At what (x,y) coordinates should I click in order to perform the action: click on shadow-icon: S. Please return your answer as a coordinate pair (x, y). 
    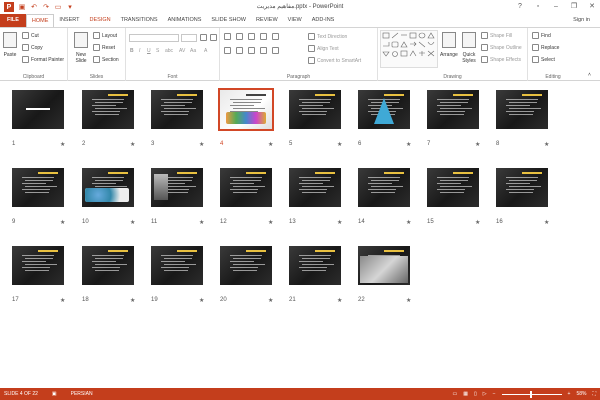
    Looking at the image, I should click on (157, 51).